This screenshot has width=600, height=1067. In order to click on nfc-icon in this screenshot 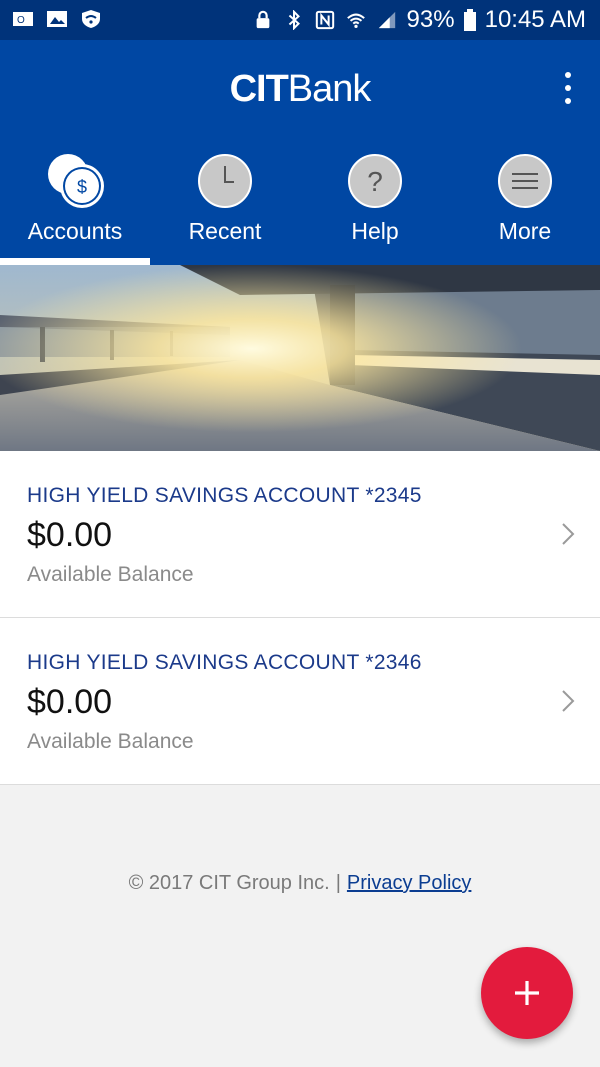, I will do `click(324, 20)`.